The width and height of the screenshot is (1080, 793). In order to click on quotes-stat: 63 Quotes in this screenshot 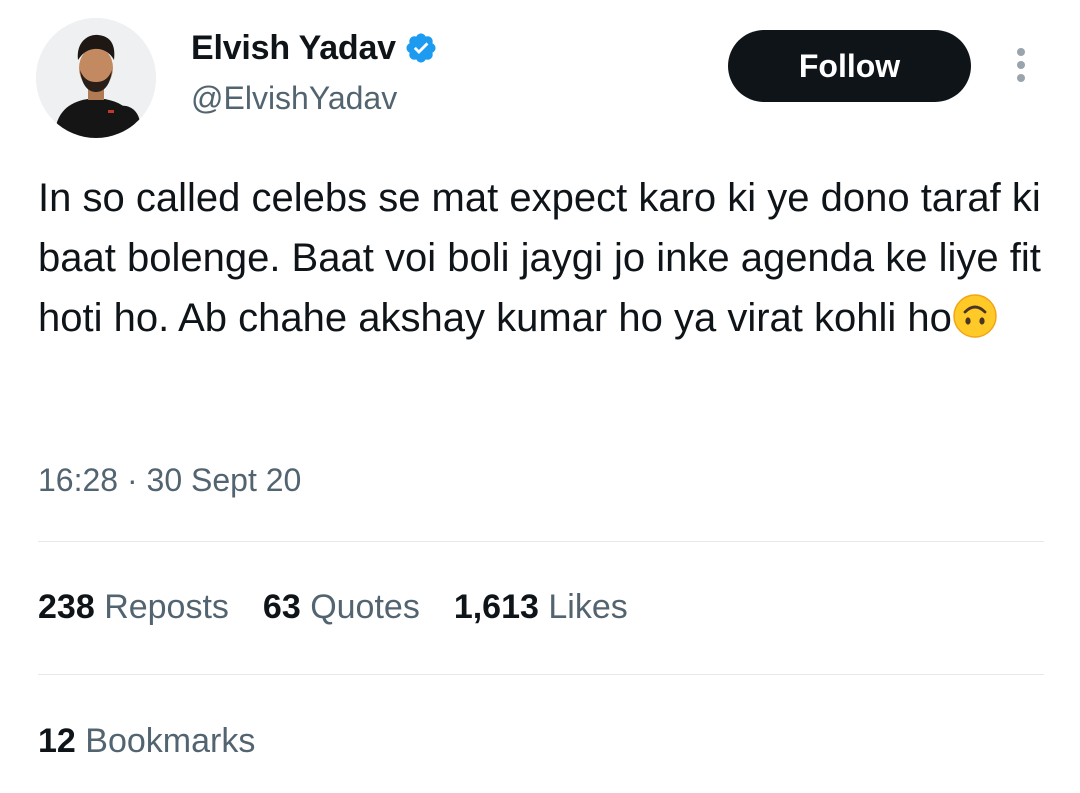, I will do `click(341, 607)`.